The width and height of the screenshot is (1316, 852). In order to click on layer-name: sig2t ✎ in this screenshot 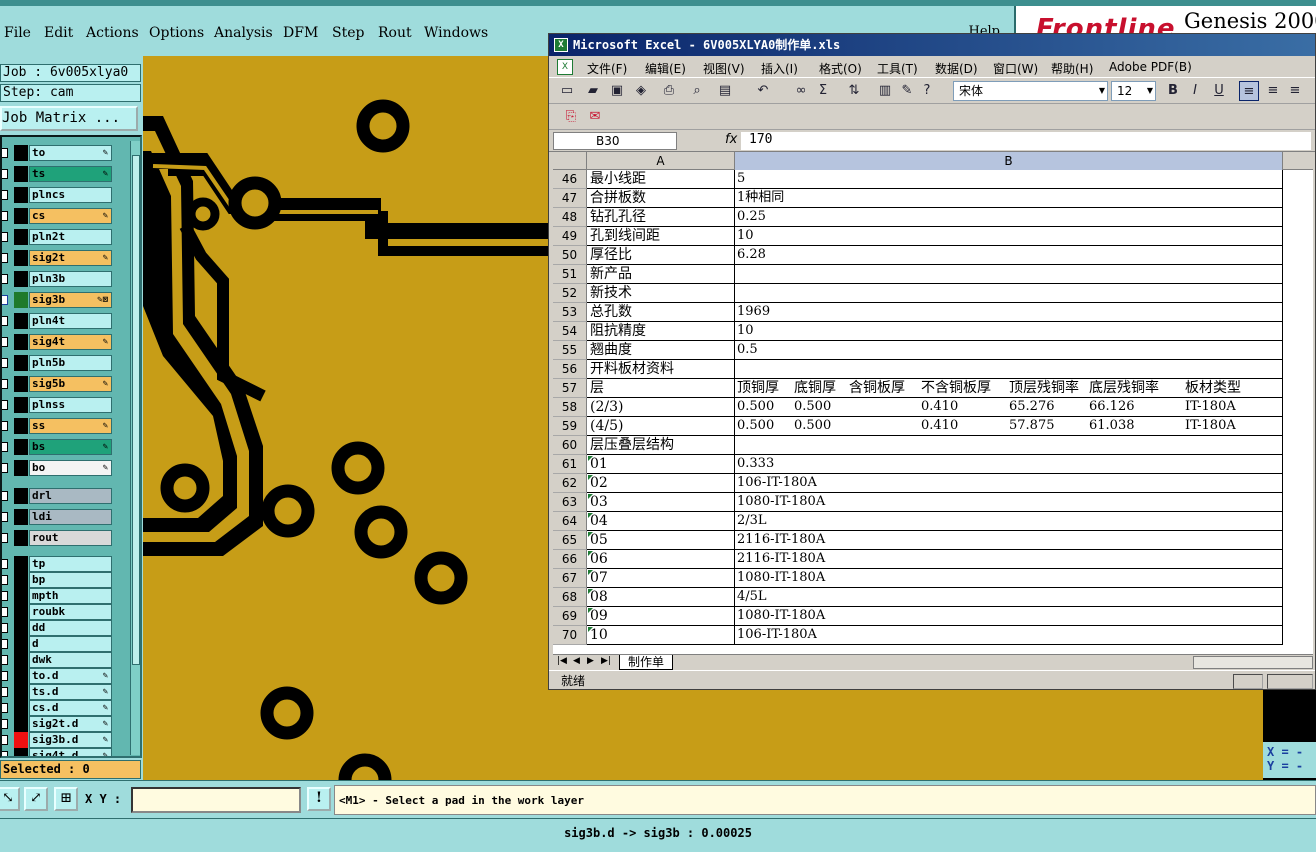, I will do `click(70, 258)`.